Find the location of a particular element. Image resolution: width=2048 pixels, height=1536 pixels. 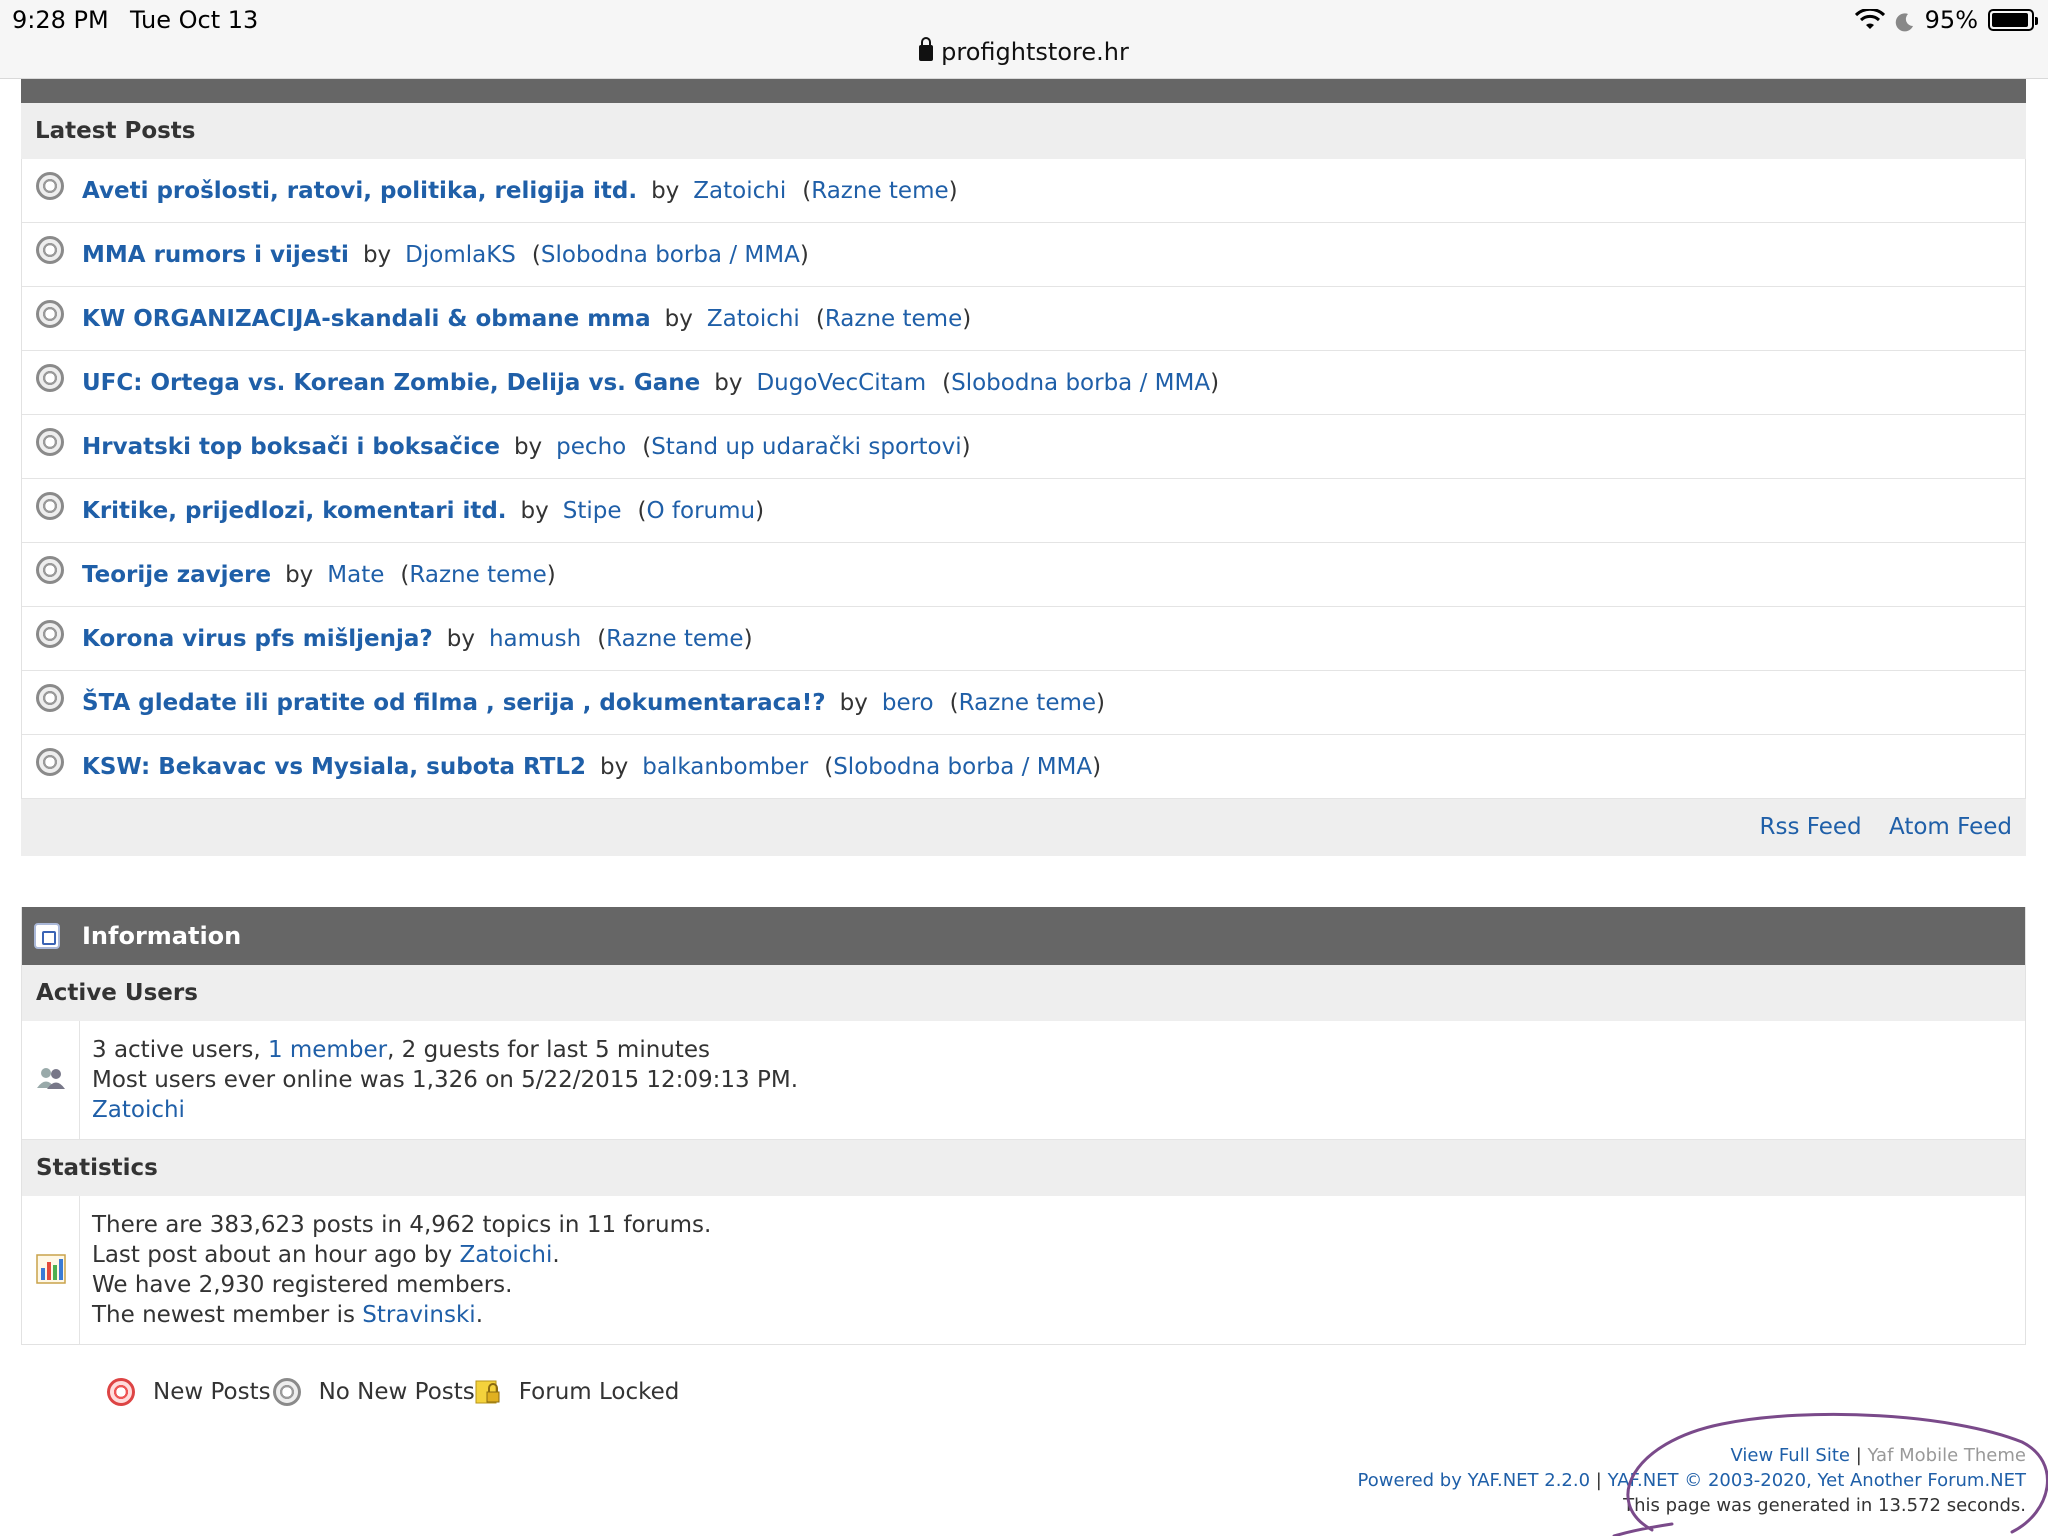

lock-icon is located at coordinates (926, 49).